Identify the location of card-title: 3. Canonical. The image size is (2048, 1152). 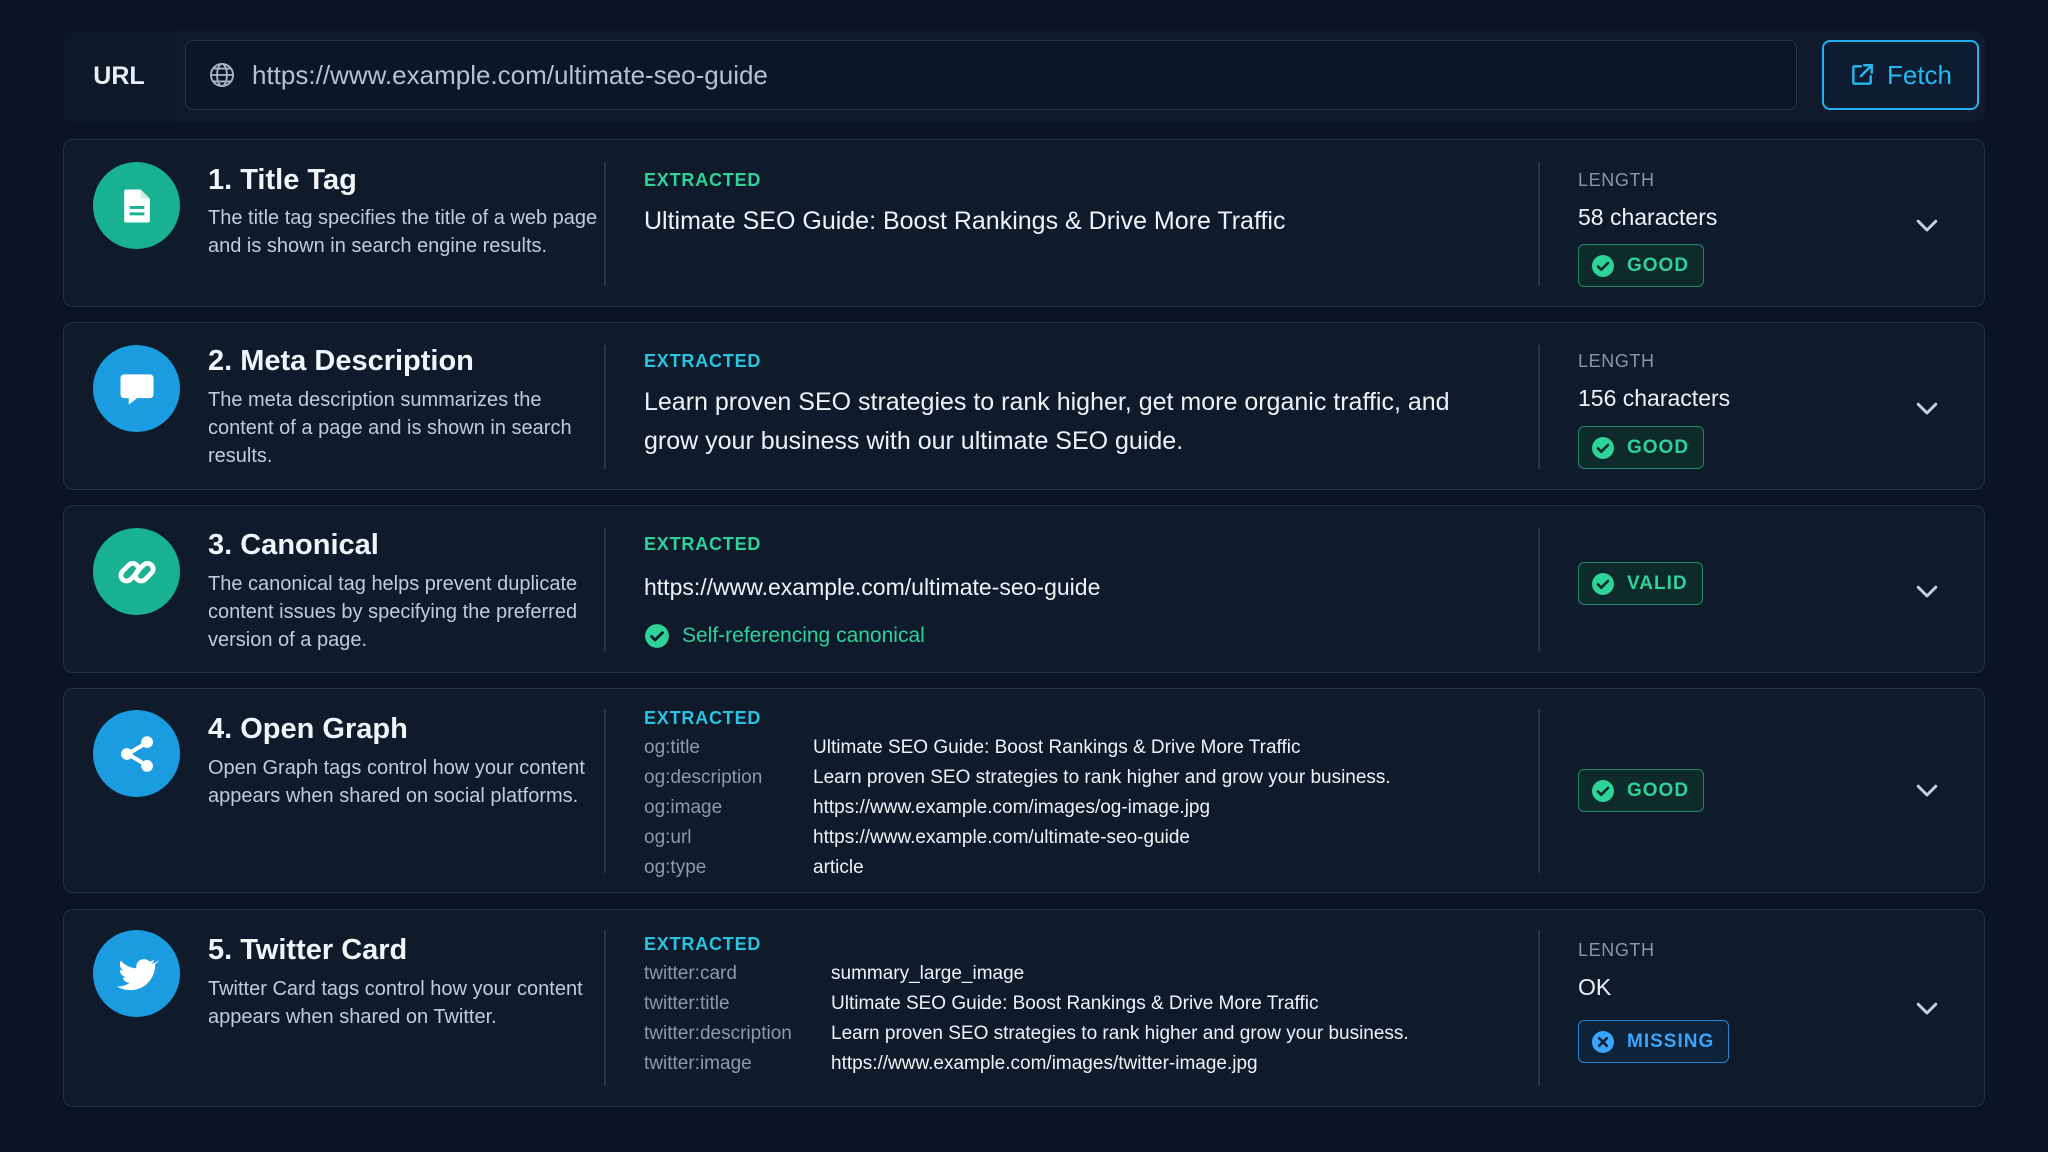
(293, 545).